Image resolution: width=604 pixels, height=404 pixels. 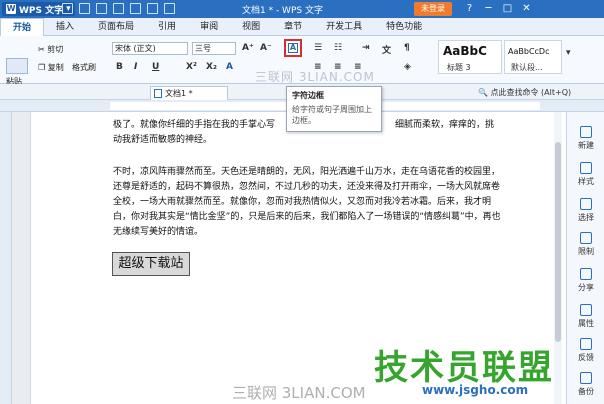 What do you see at coordinates (338, 48) in the screenshot?
I see `numbering-icon: ☷` at bounding box center [338, 48].